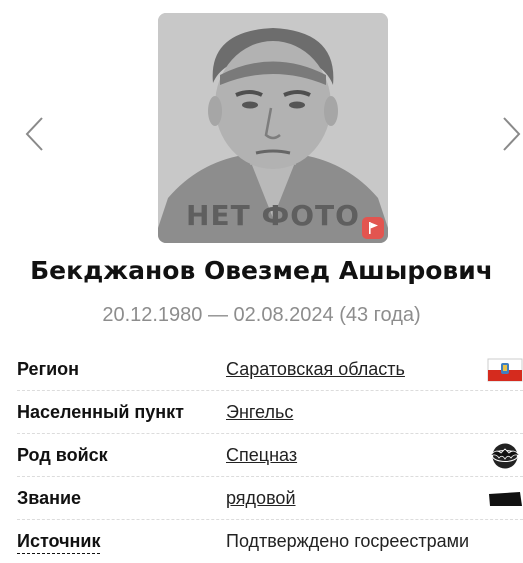 The width and height of the screenshot is (523, 563). What do you see at coordinates (505, 370) in the screenshot?
I see `region-flag-icon` at bounding box center [505, 370].